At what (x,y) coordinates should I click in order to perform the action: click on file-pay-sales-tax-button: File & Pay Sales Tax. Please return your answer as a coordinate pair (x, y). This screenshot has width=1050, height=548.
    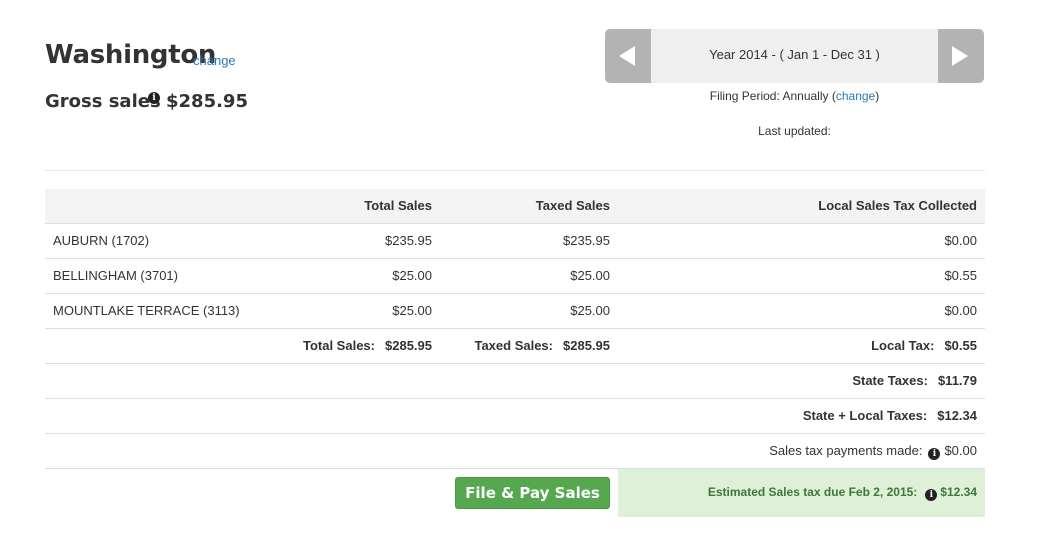
    Looking at the image, I should click on (532, 504).